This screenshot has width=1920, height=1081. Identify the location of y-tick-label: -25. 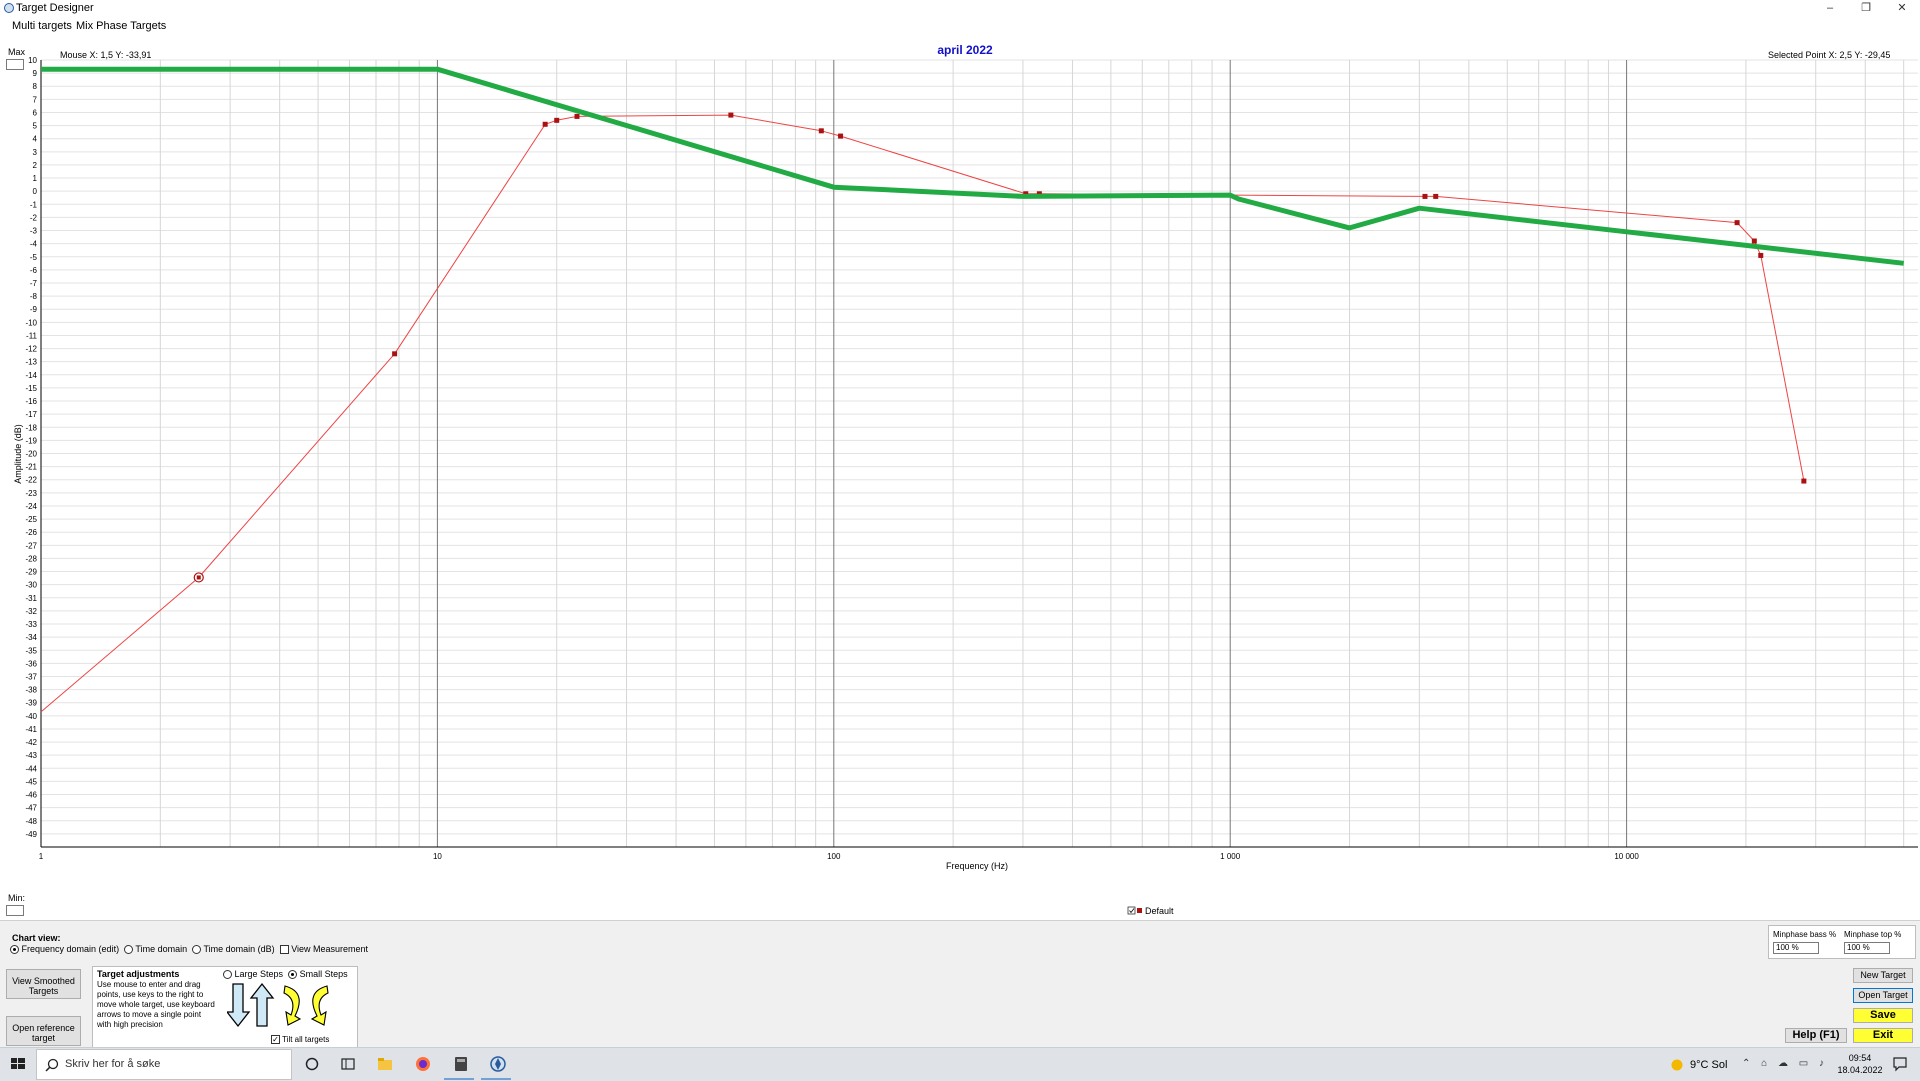
(31, 519).